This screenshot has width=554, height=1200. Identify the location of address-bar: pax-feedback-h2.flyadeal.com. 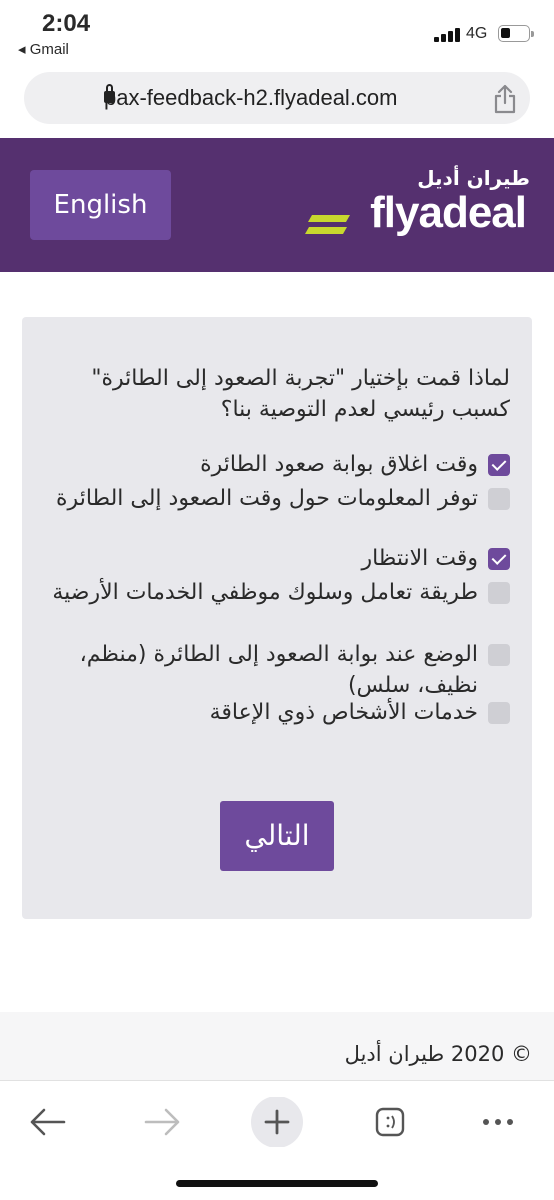
(277, 98).